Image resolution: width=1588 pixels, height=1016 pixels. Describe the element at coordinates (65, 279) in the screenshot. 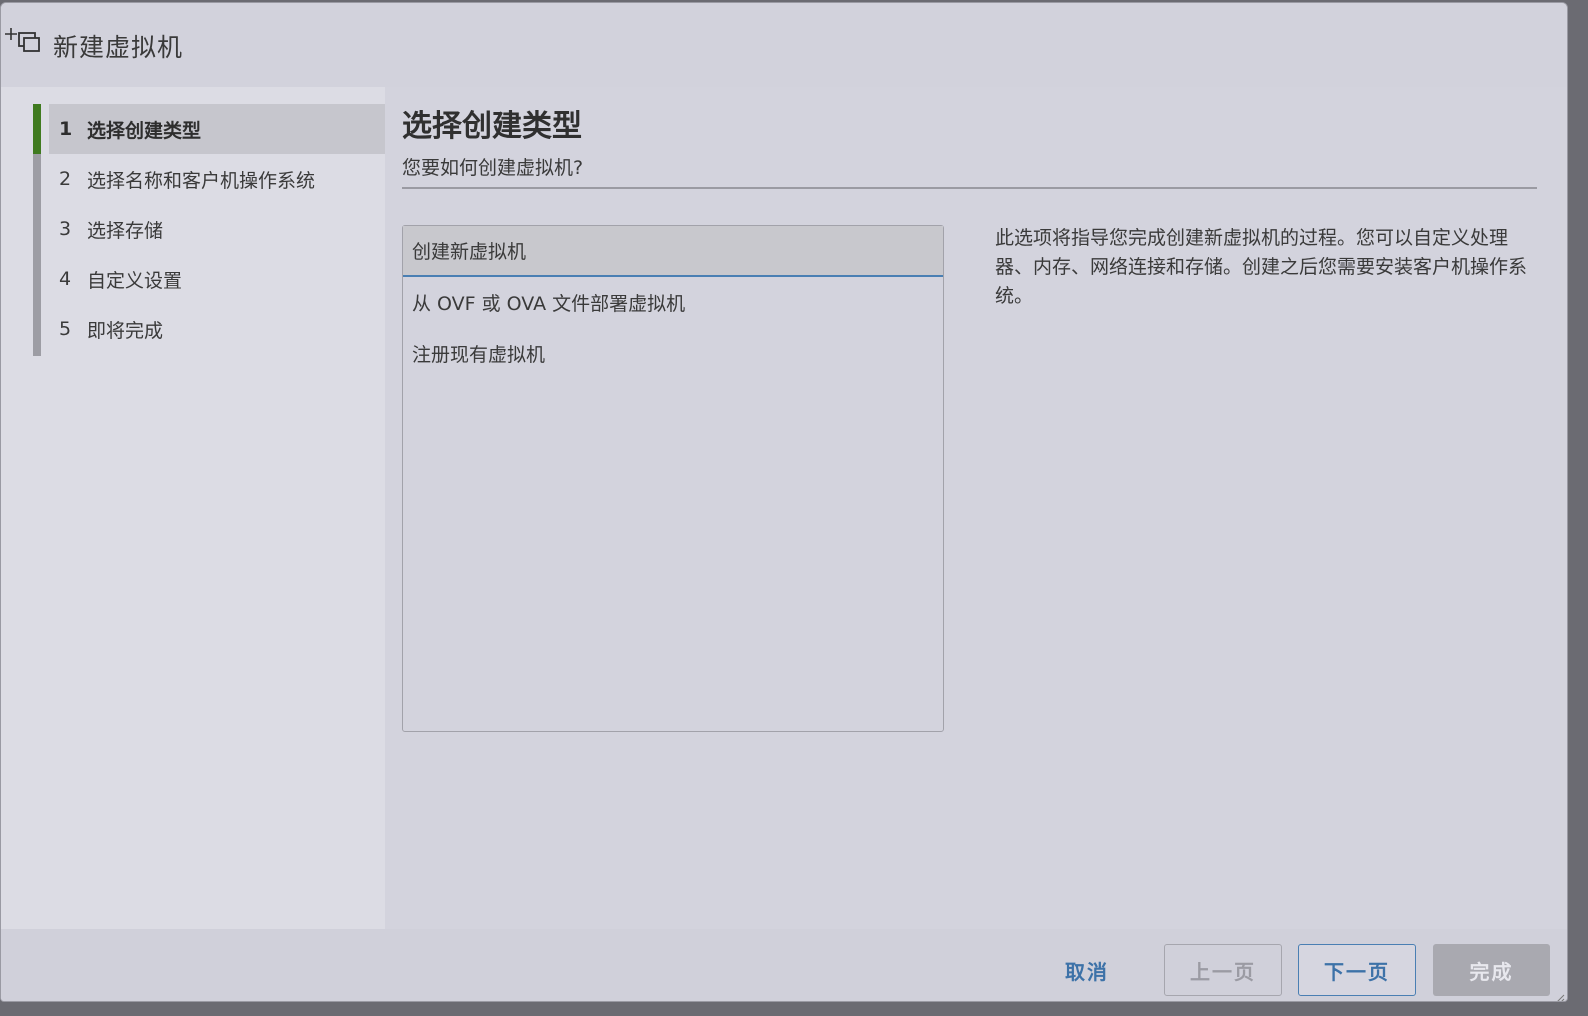

I see `step-number: 4` at that location.